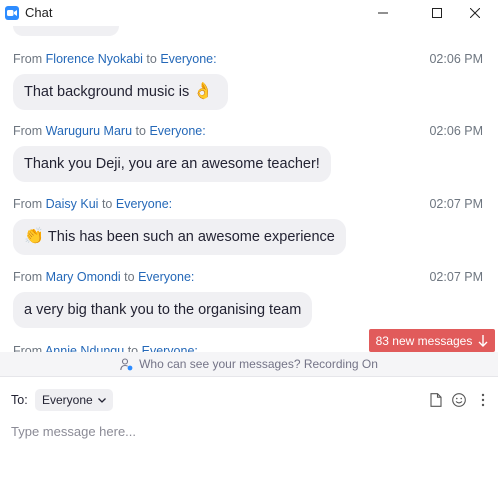 This screenshot has height=494, width=498. Describe the element at coordinates (19, 400) in the screenshot. I see `to-label: To:` at that location.